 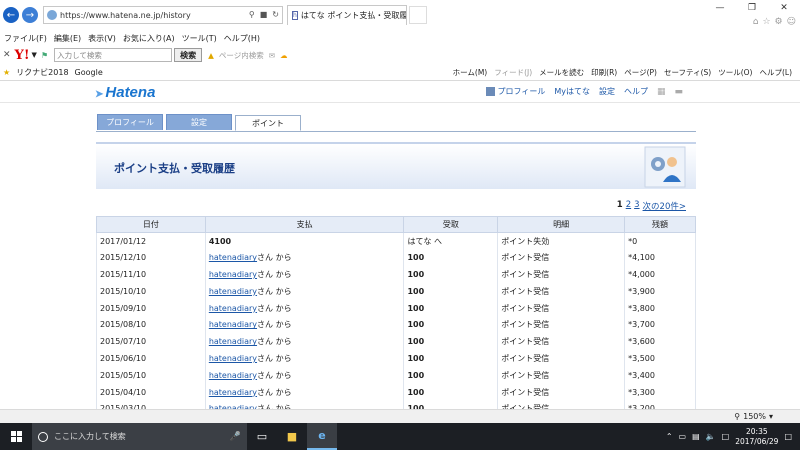 What do you see at coordinates (262, 436) in the screenshot?
I see `task-view-icon: ▭` at bounding box center [262, 436].